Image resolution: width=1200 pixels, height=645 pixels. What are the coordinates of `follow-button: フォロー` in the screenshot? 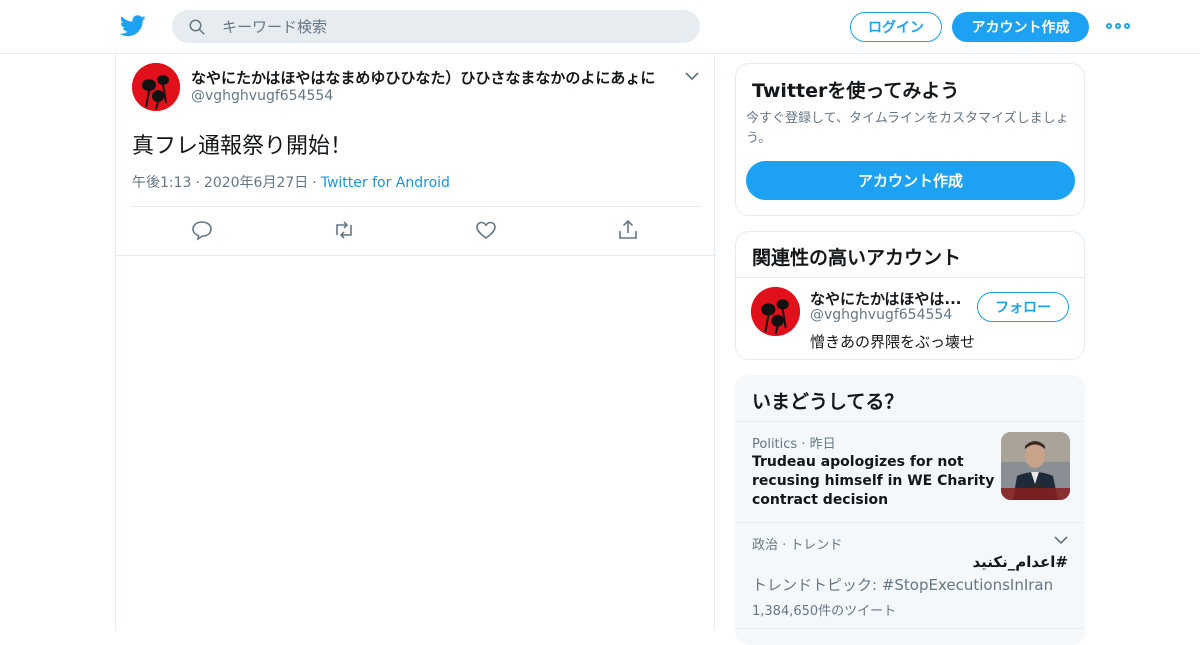 It's located at (1023, 307).